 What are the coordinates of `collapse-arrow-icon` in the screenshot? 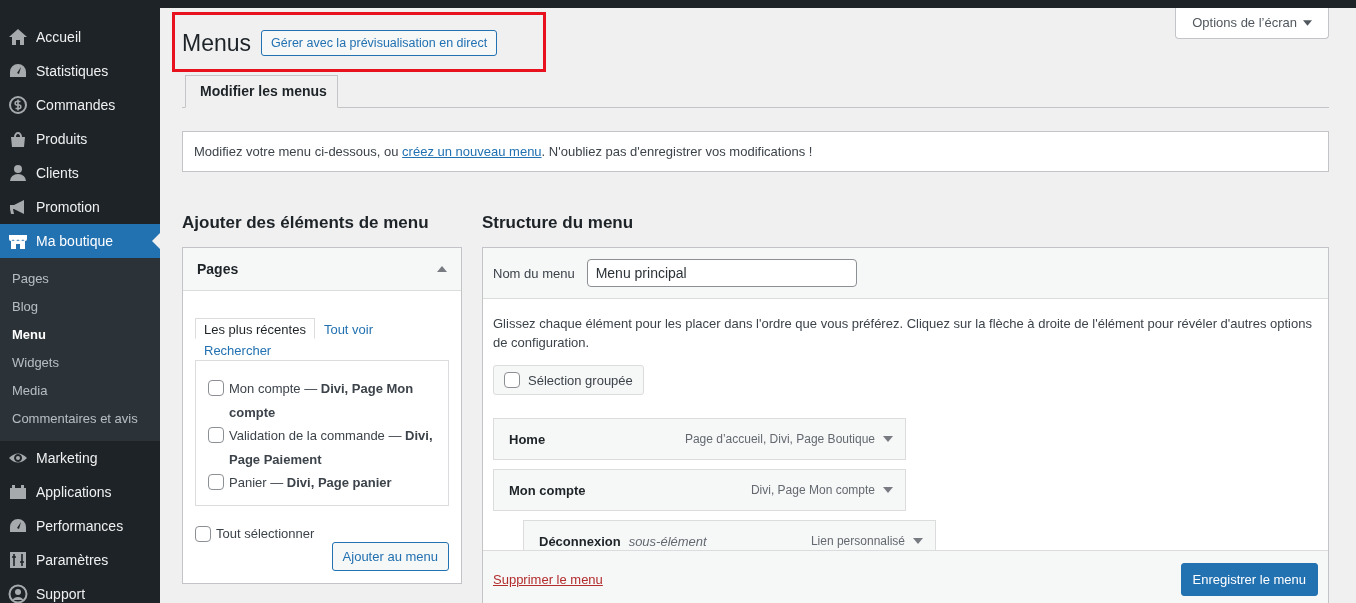 It's located at (442, 269).